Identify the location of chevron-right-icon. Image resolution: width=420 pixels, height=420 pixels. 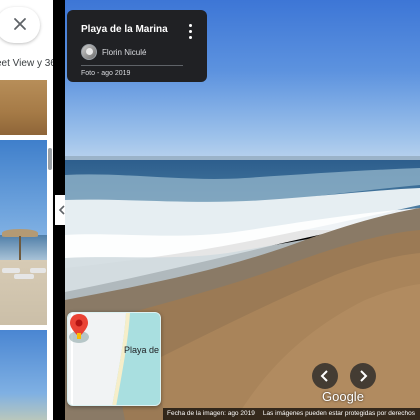
(364, 376).